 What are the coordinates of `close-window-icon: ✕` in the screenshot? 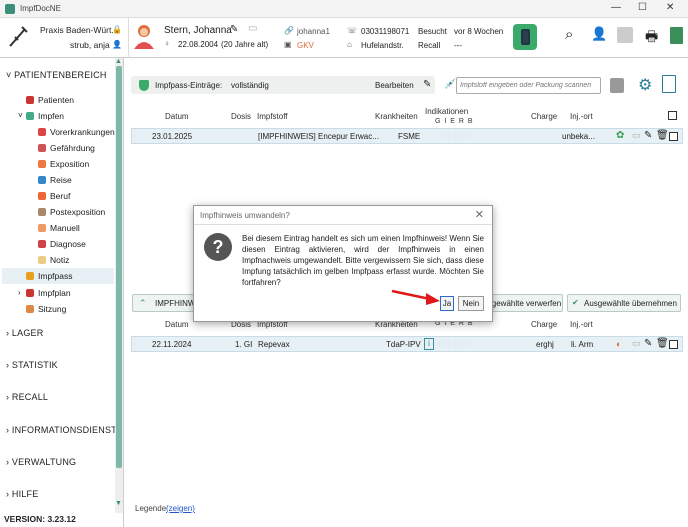 It's located at (670, 7).